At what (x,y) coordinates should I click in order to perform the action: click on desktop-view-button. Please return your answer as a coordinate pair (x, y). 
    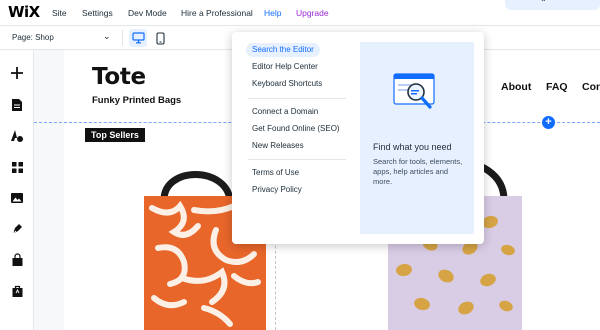
    Looking at the image, I should click on (138, 38).